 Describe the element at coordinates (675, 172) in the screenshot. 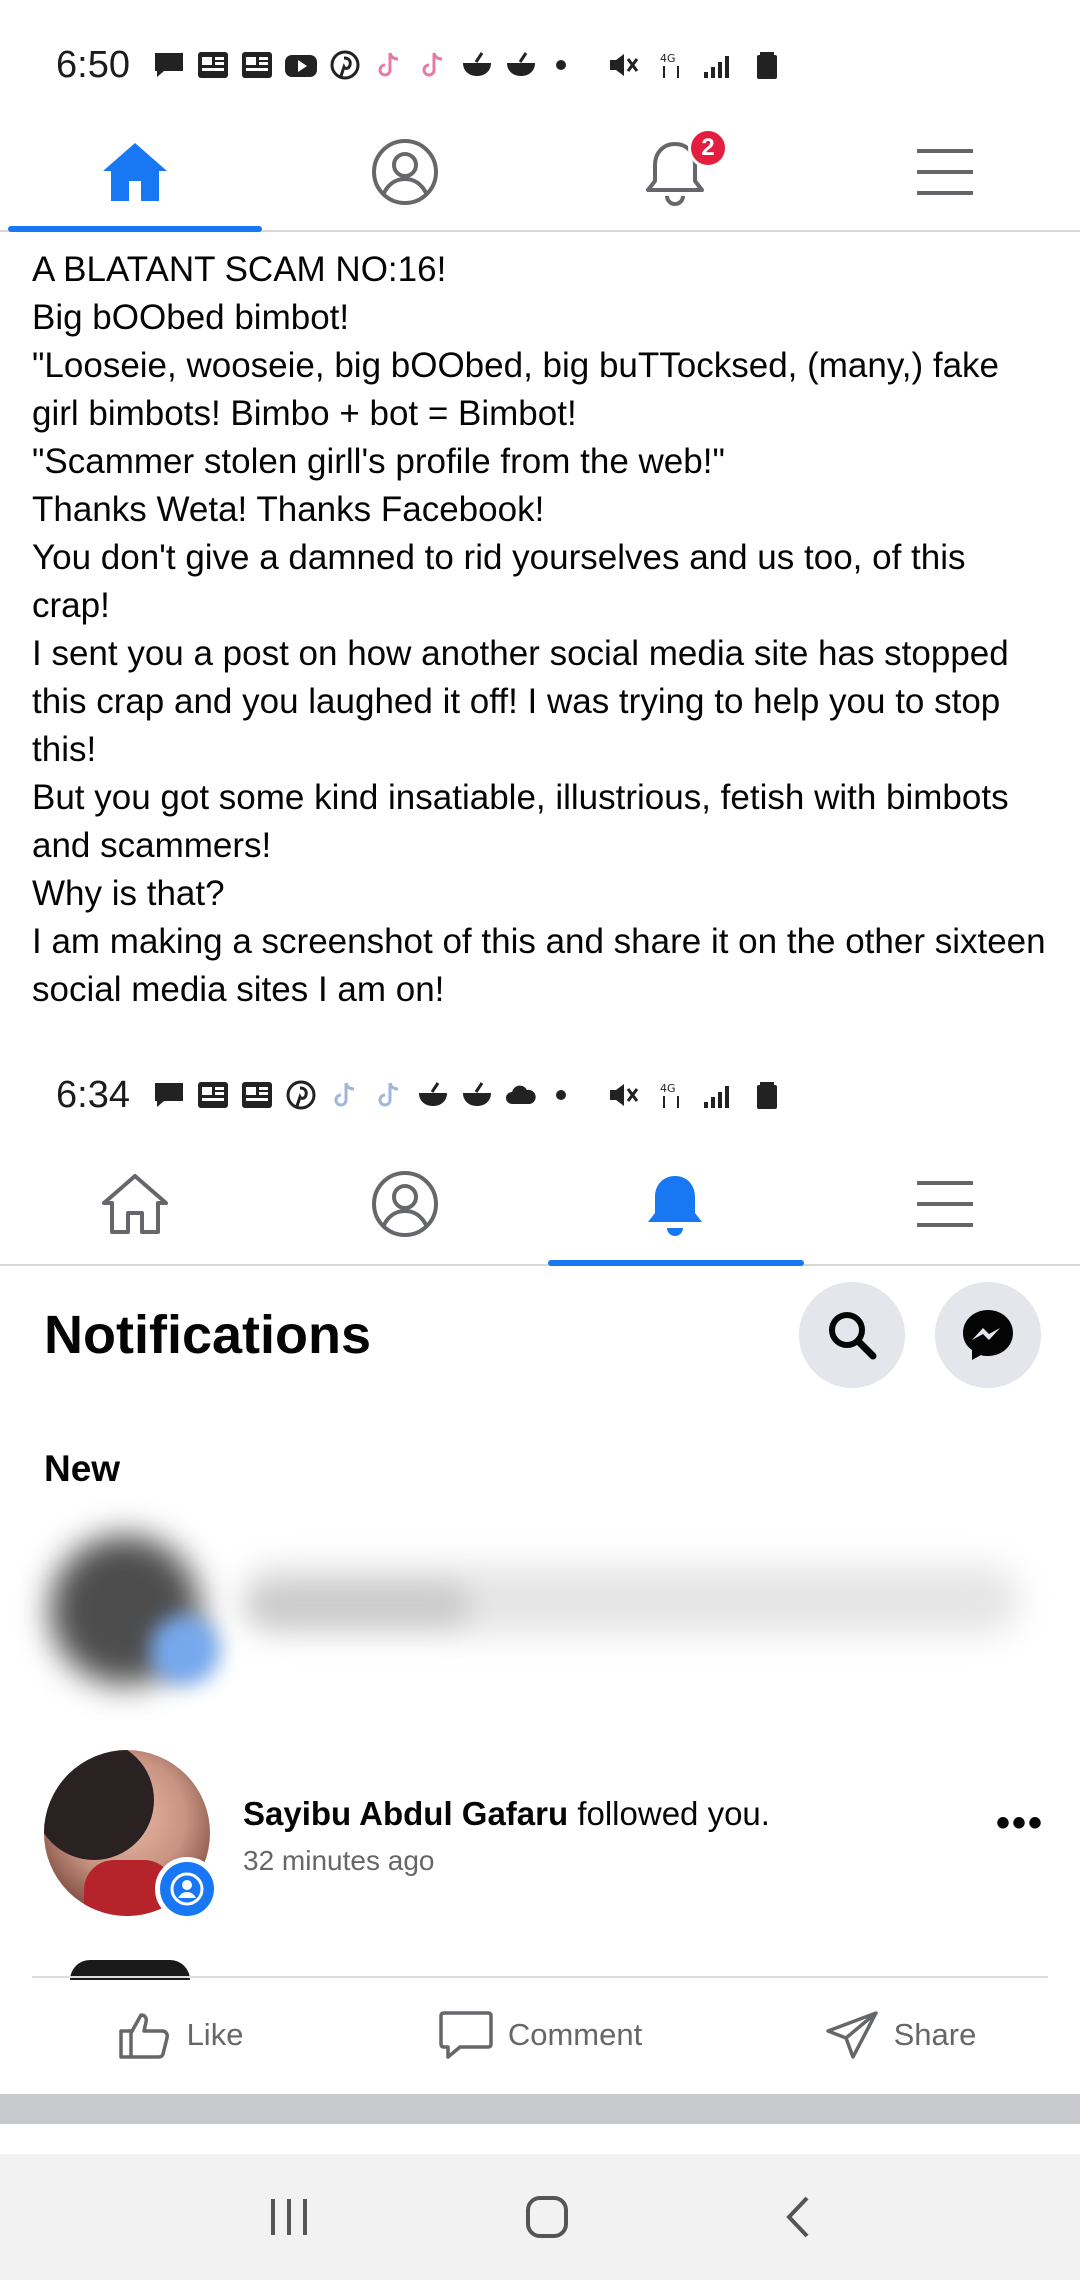

I see `tab-notifications: 2` at that location.